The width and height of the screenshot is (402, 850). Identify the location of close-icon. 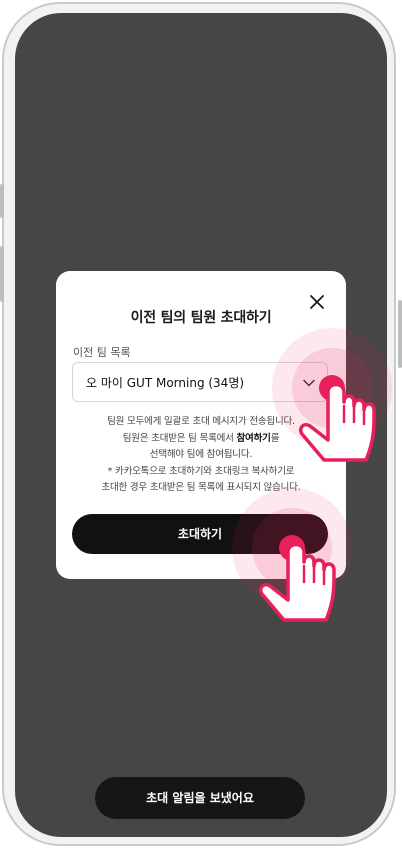
(317, 302).